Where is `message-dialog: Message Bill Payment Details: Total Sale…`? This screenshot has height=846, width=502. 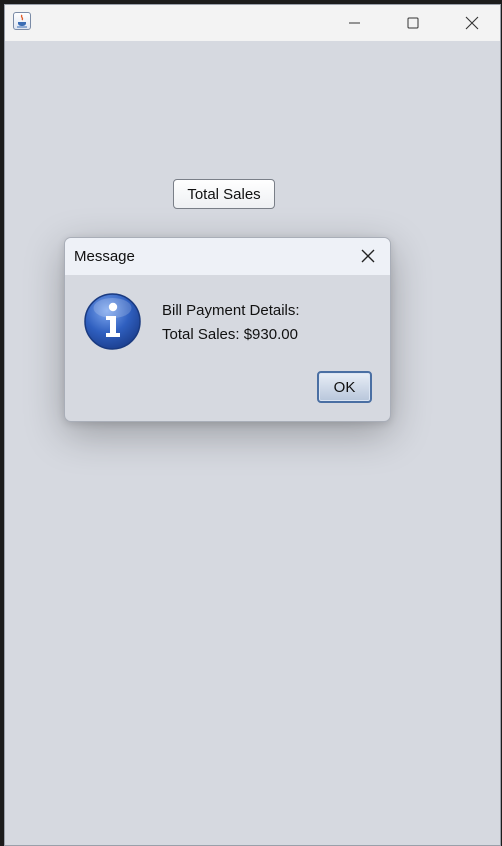
message-dialog: Message Bill Payment Details: Total Sale… is located at coordinates (227, 329).